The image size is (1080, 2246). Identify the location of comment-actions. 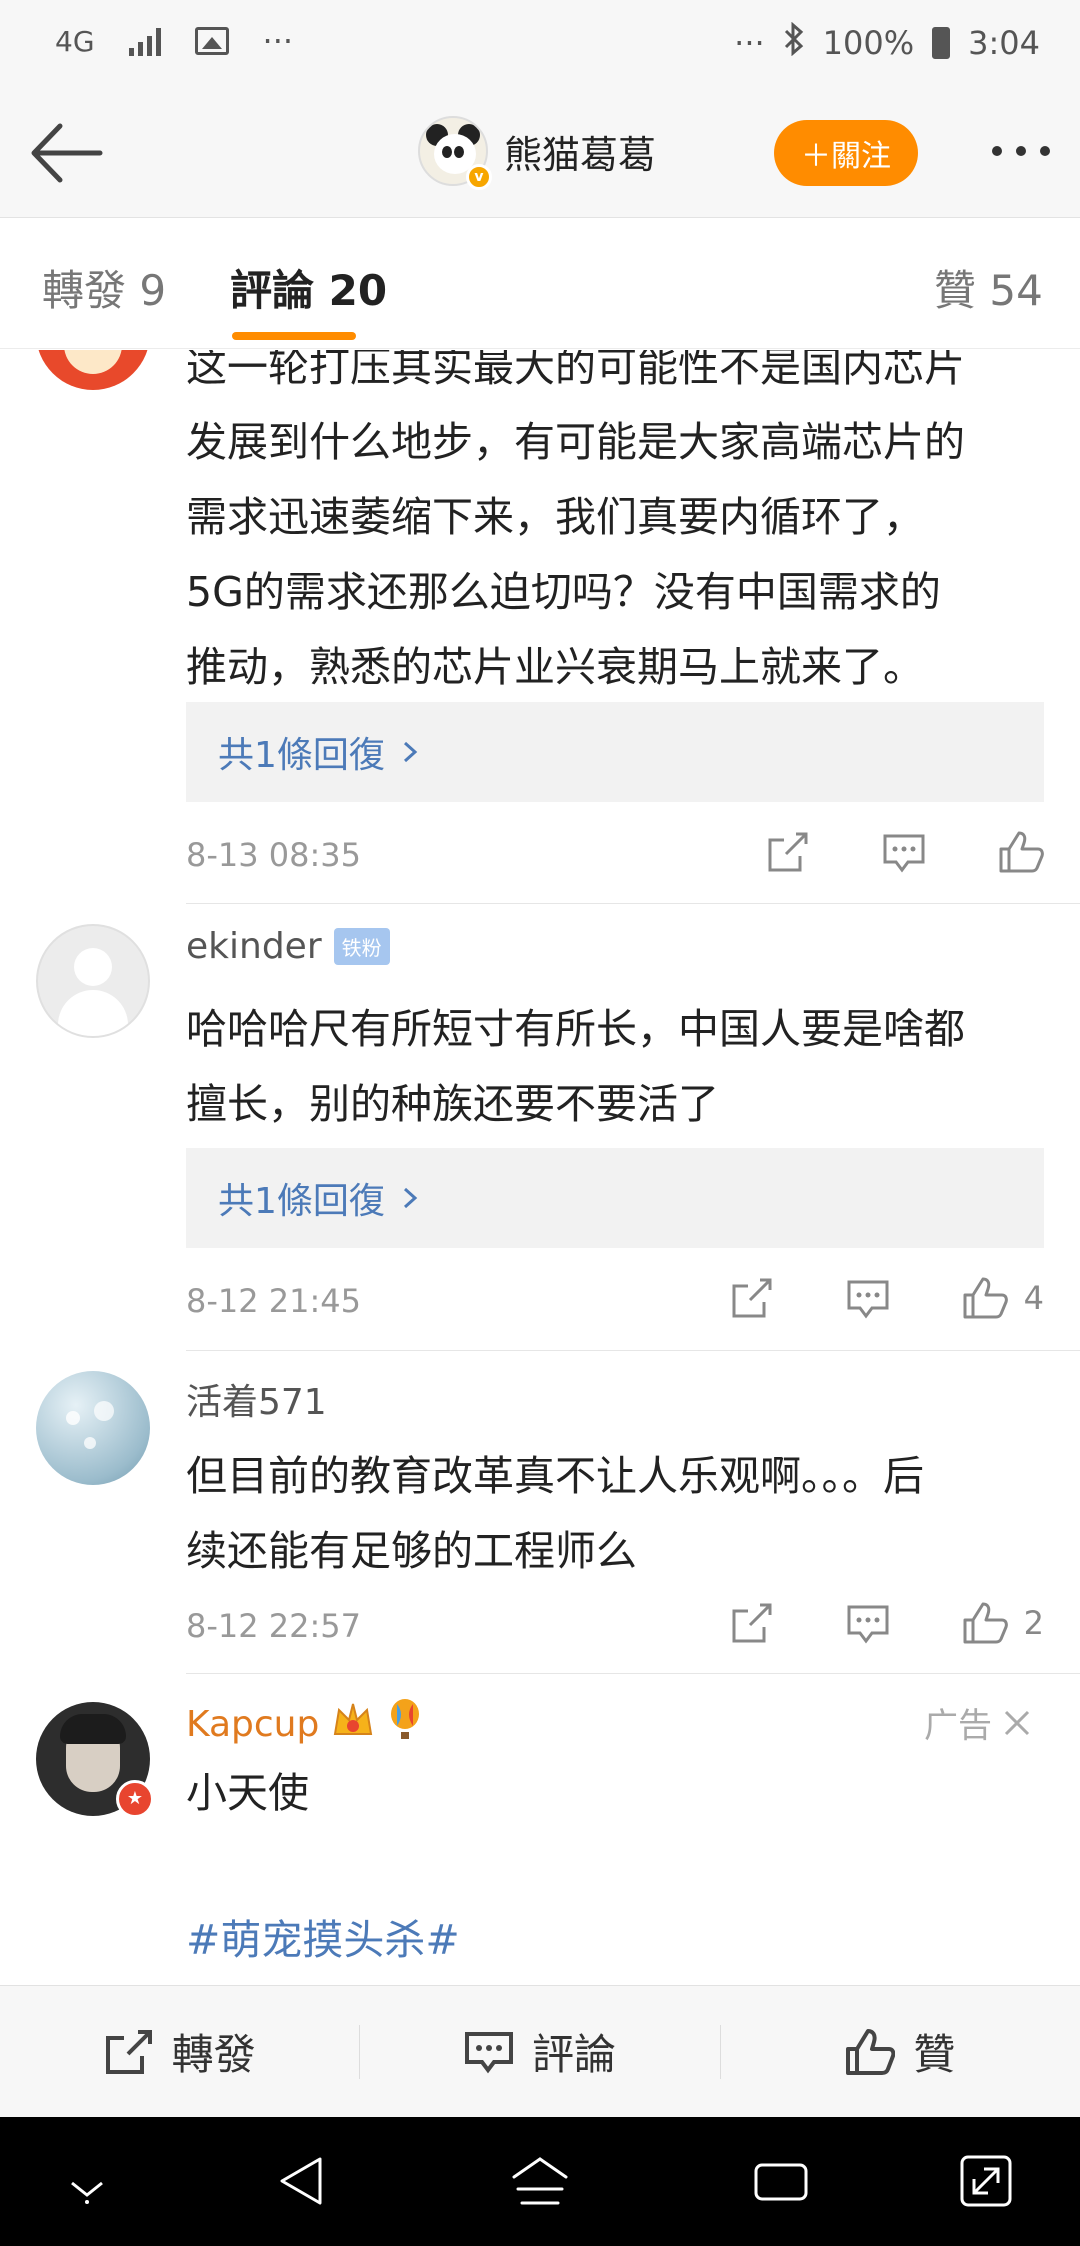
(905, 852).